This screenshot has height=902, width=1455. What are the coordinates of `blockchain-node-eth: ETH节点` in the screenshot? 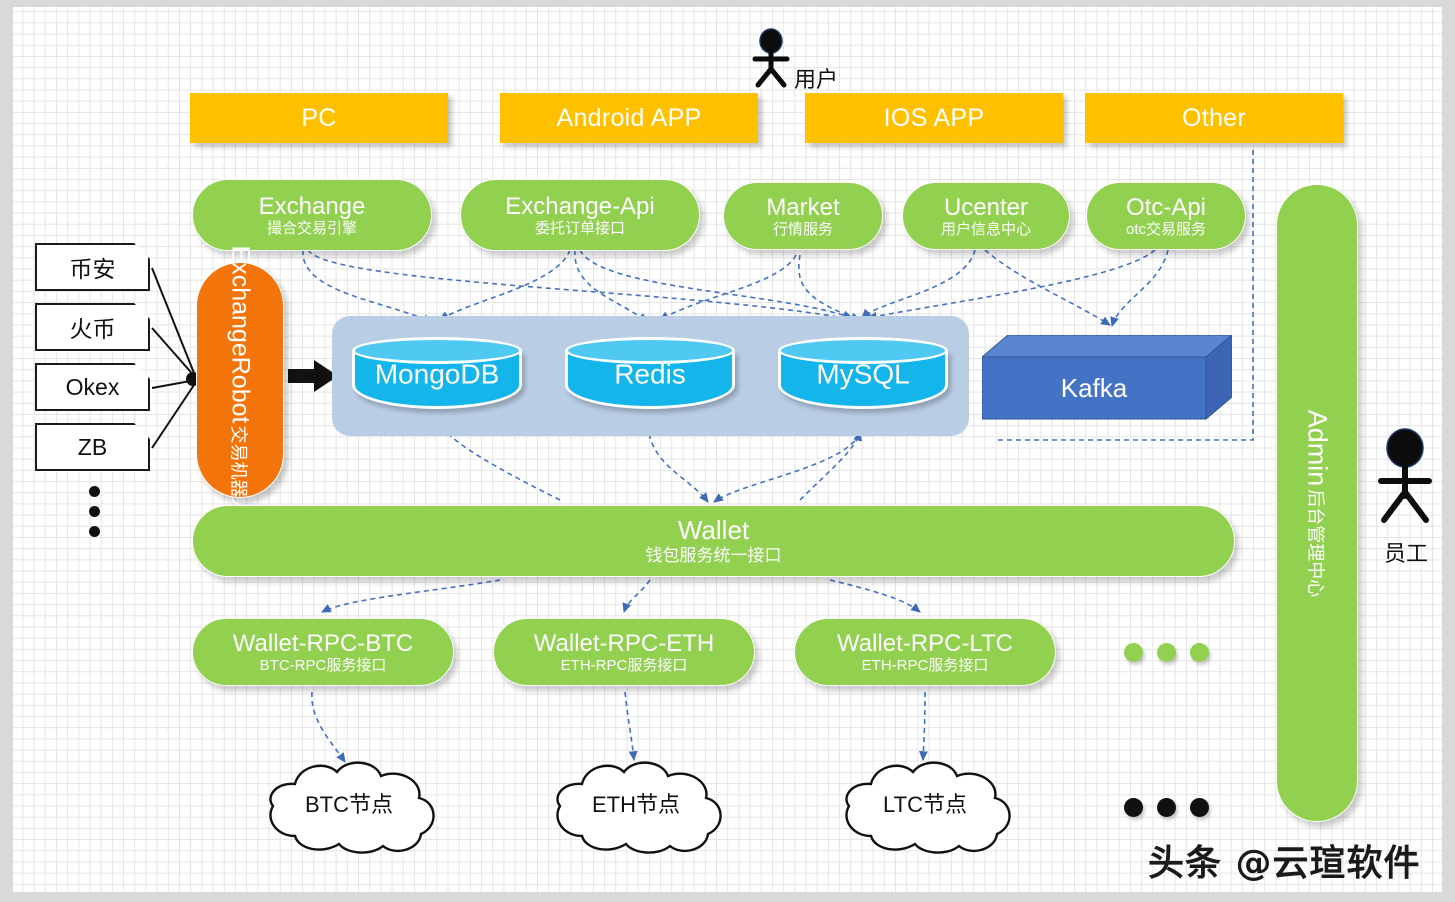 It's located at (636, 806).